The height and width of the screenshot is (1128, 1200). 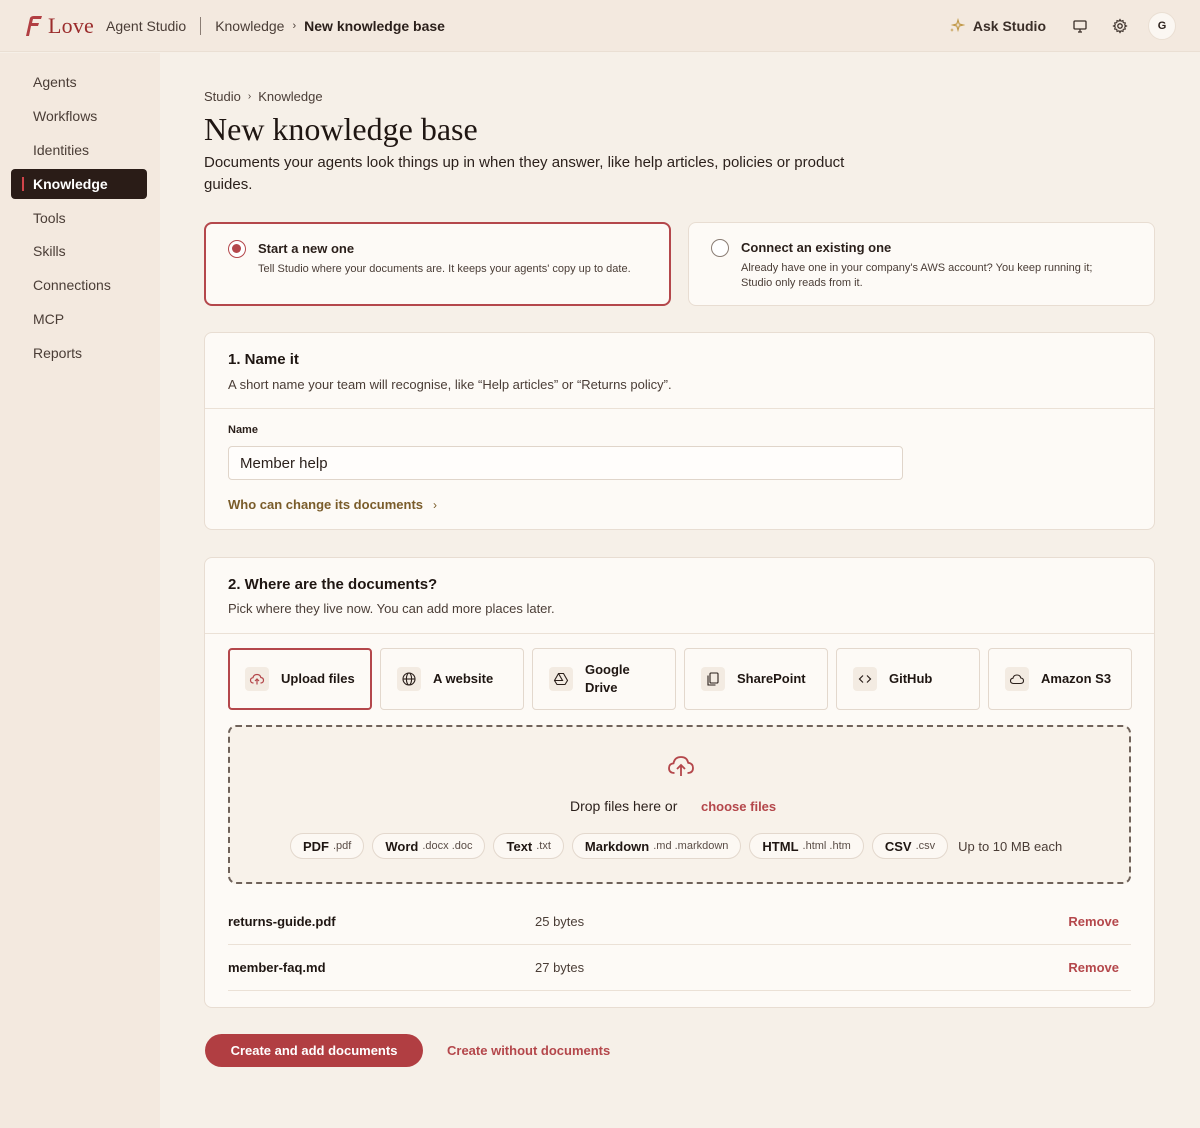 What do you see at coordinates (865, 679) in the screenshot?
I see `code-icon` at bounding box center [865, 679].